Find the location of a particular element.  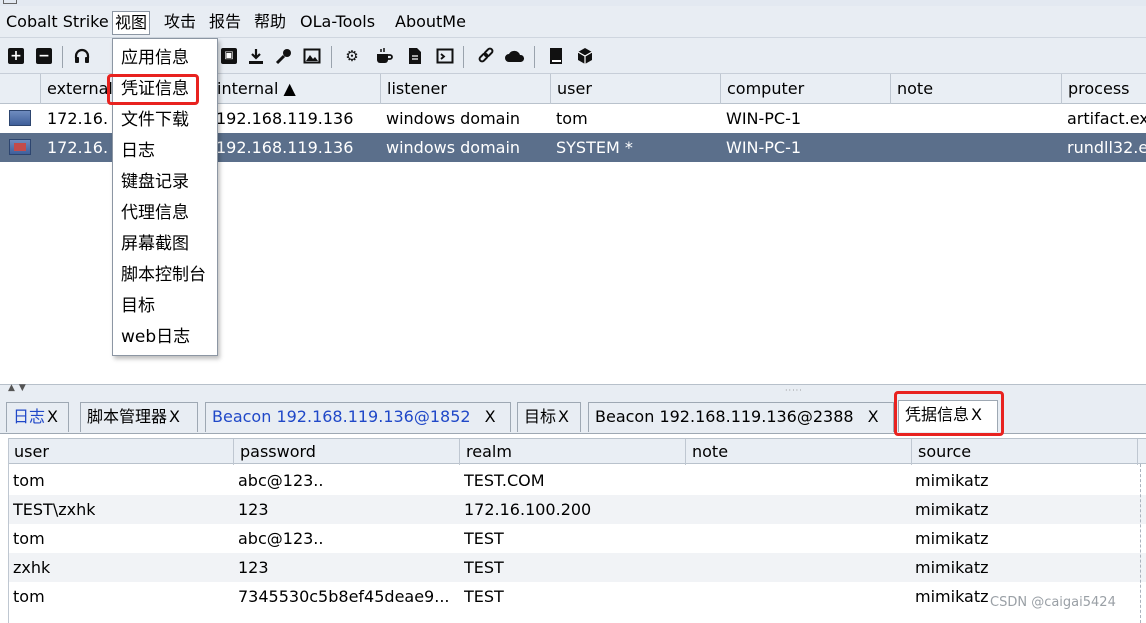

computer-icon is located at coordinates (20, 118).